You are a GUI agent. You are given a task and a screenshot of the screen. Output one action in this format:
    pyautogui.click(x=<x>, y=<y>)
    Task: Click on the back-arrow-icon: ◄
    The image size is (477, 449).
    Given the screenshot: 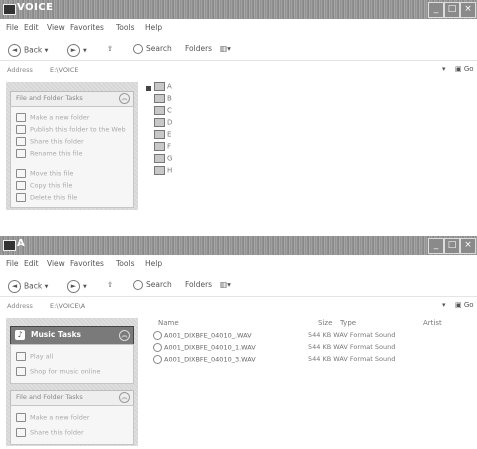 What is the action you would take?
    pyautogui.click(x=14, y=50)
    